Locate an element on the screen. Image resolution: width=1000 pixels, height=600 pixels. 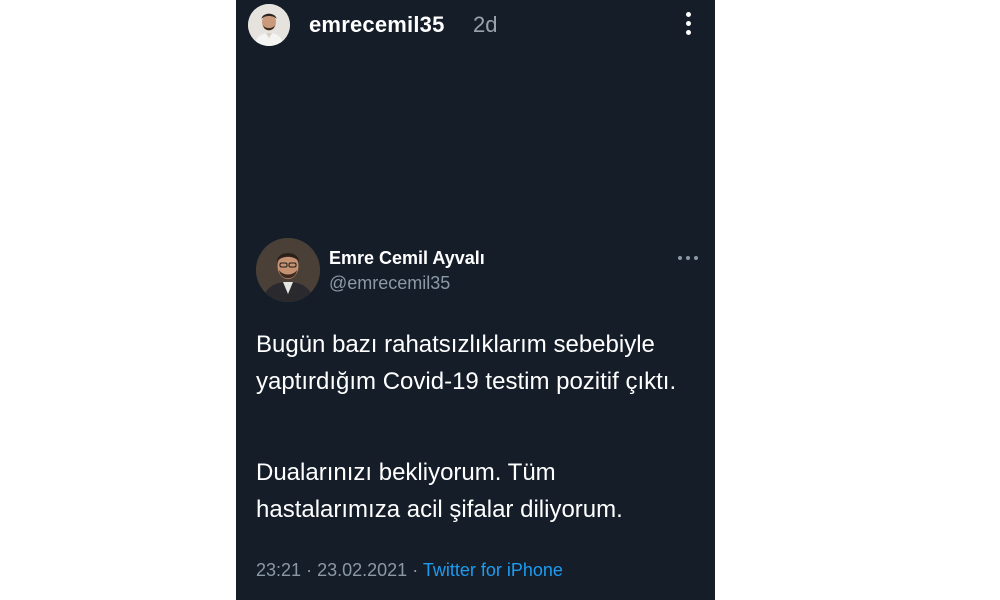
tweet-author-avatar is located at coordinates (288, 270).